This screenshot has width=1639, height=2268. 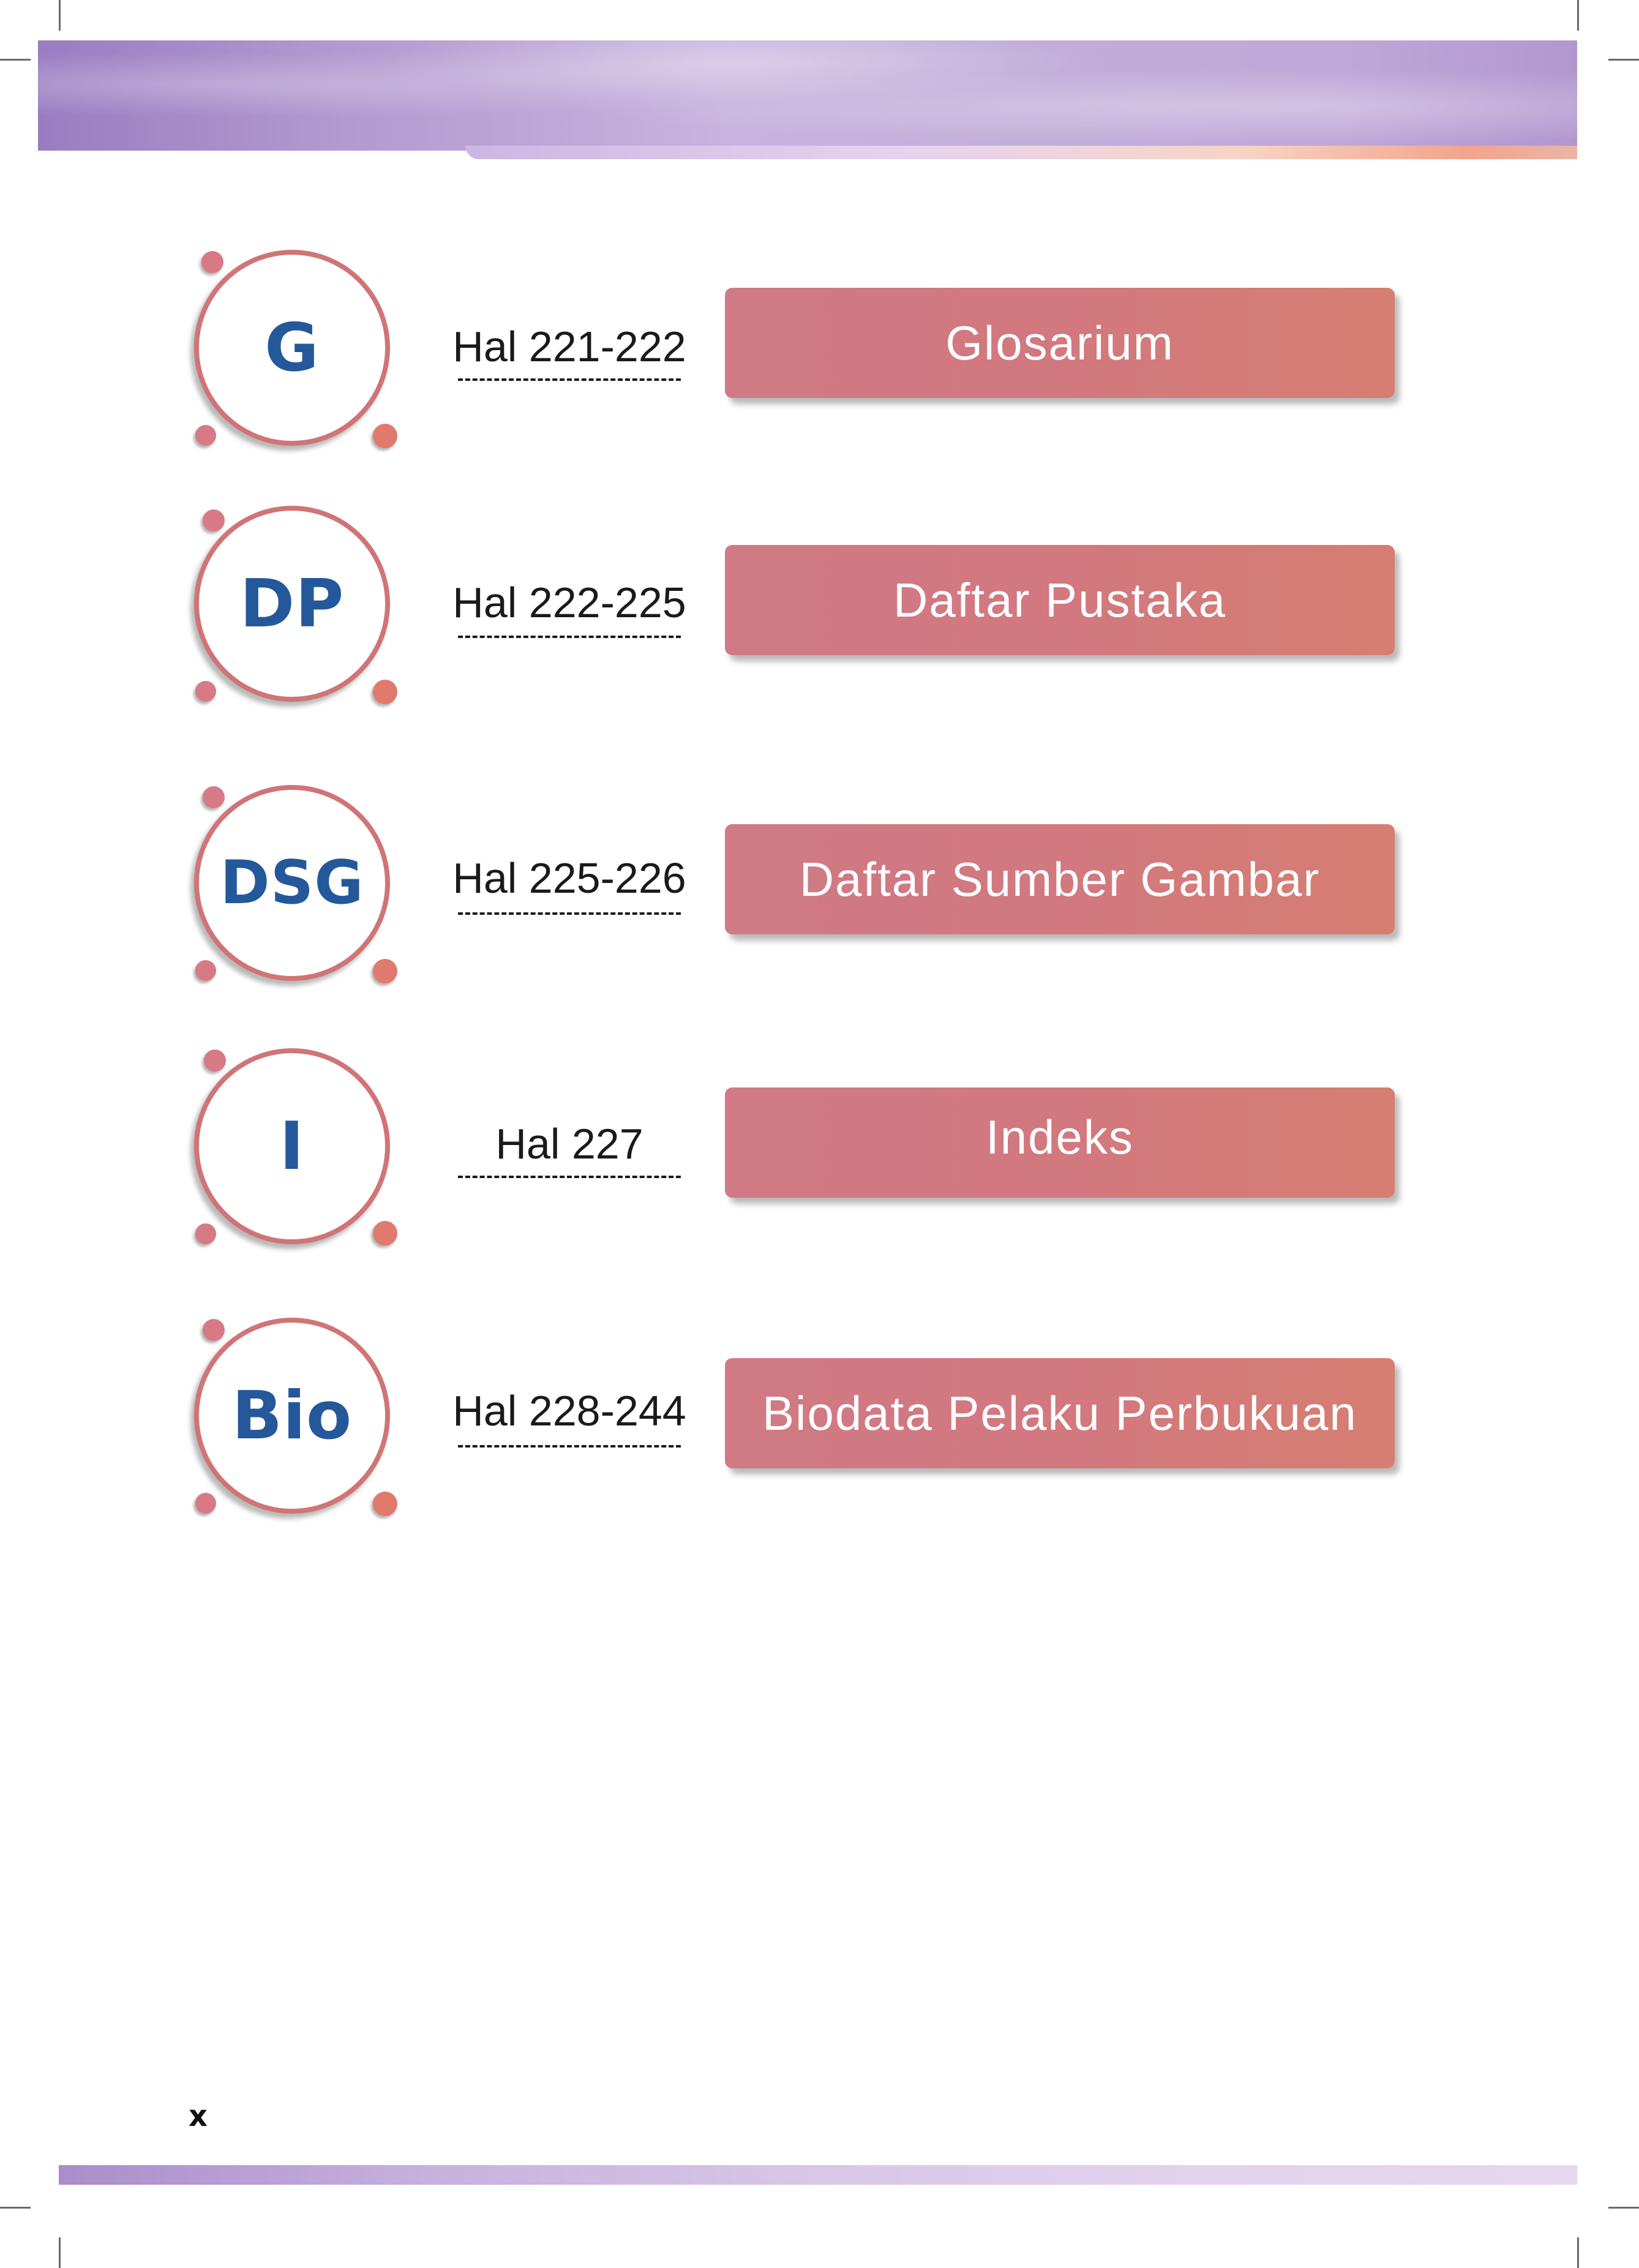 I want to click on toc-row-daftar-pustaka: DP Hal 222-225 Daftar Pustaka, so click(x=819, y=616).